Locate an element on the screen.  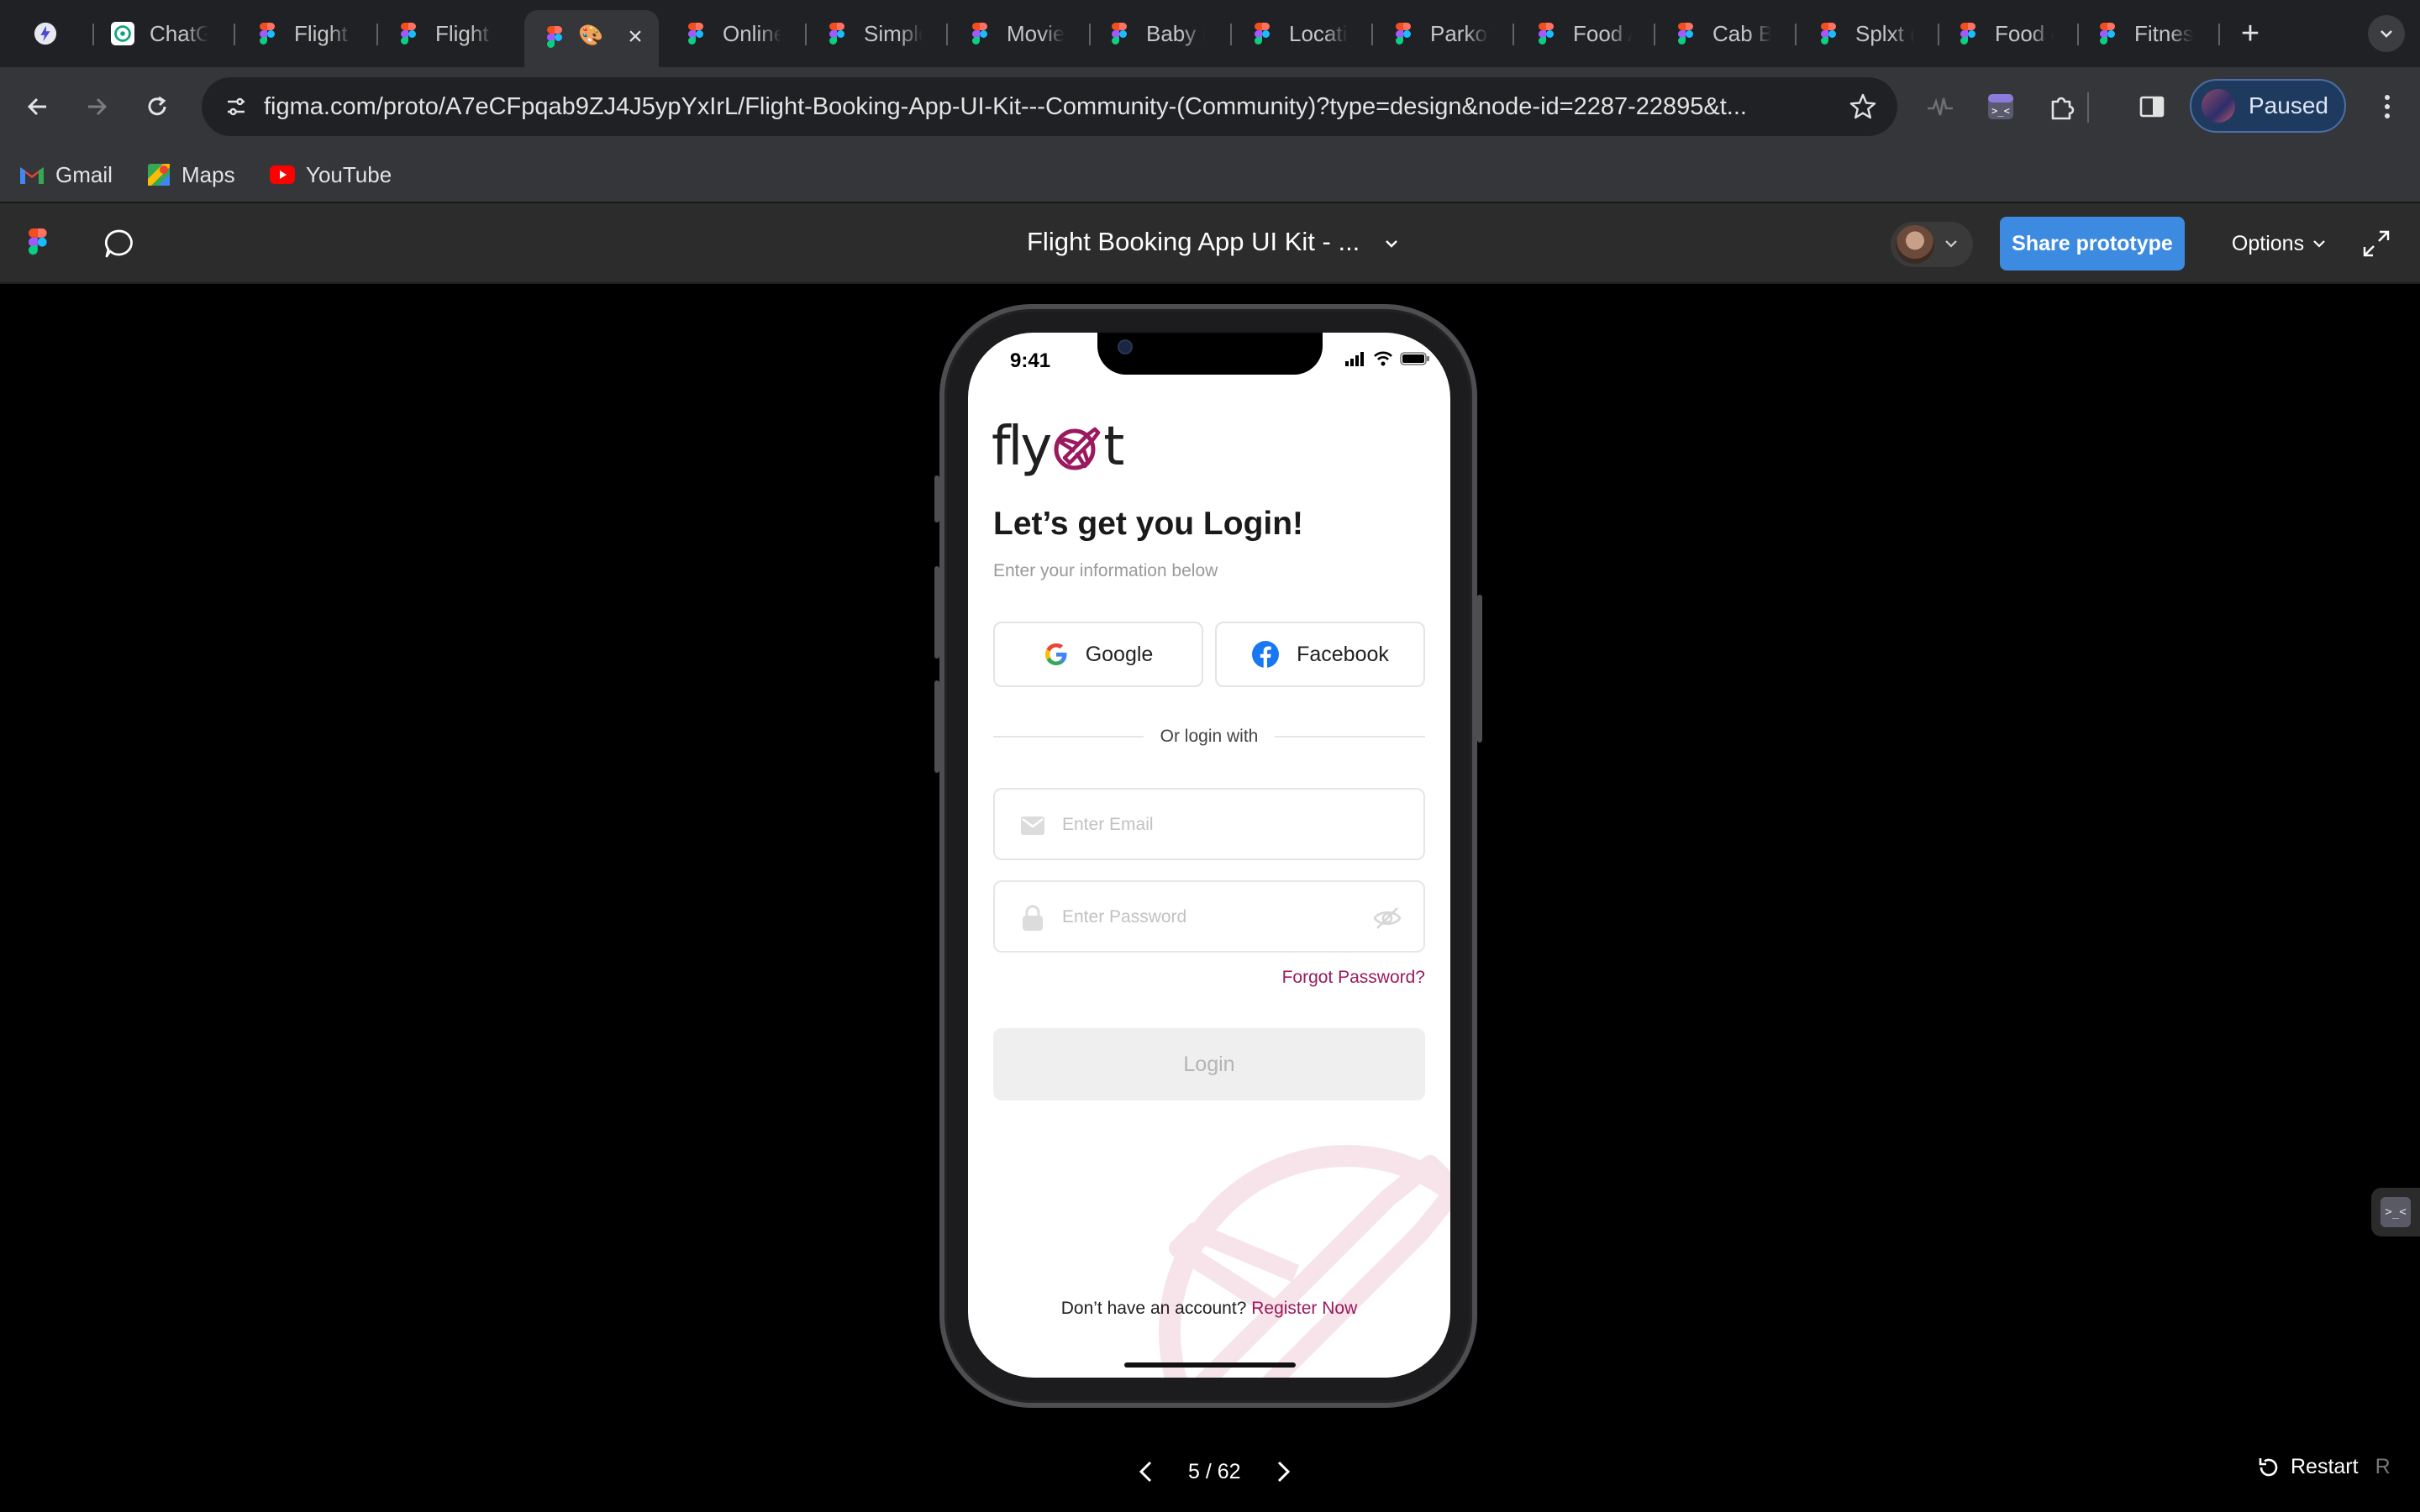
chevron-right-icon is located at coordinates (1284, 1472).